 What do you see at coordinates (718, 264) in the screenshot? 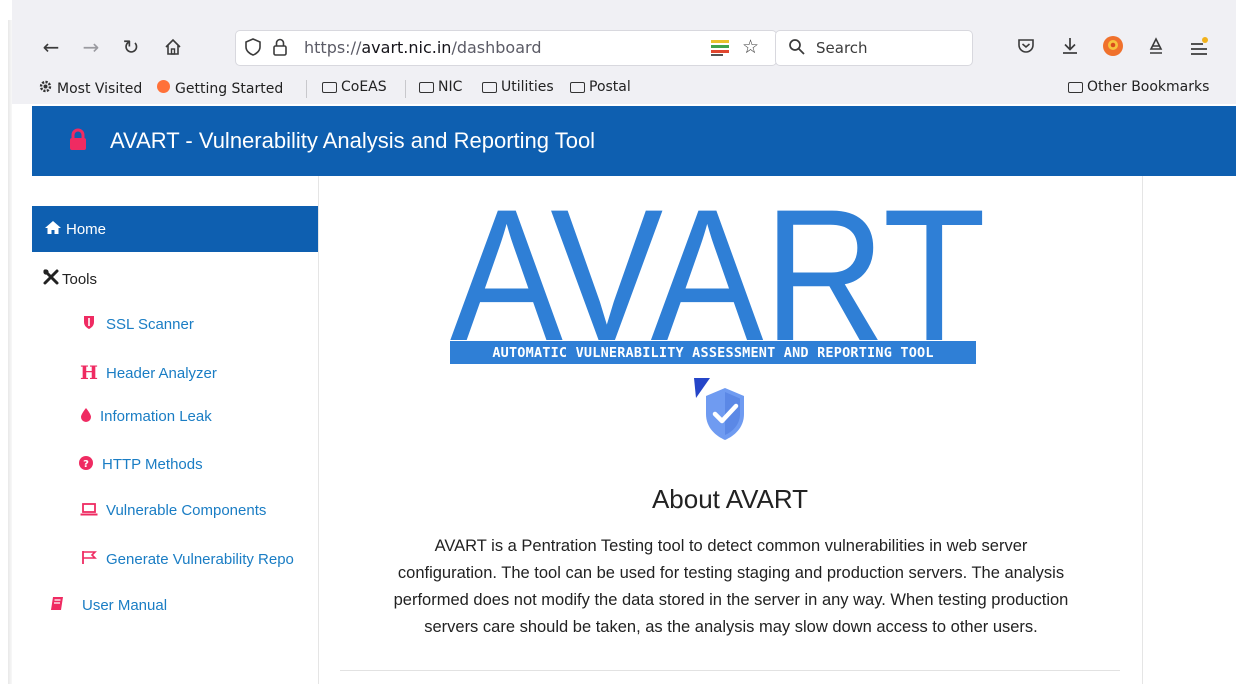
I see `logo-text: AVART` at bounding box center [718, 264].